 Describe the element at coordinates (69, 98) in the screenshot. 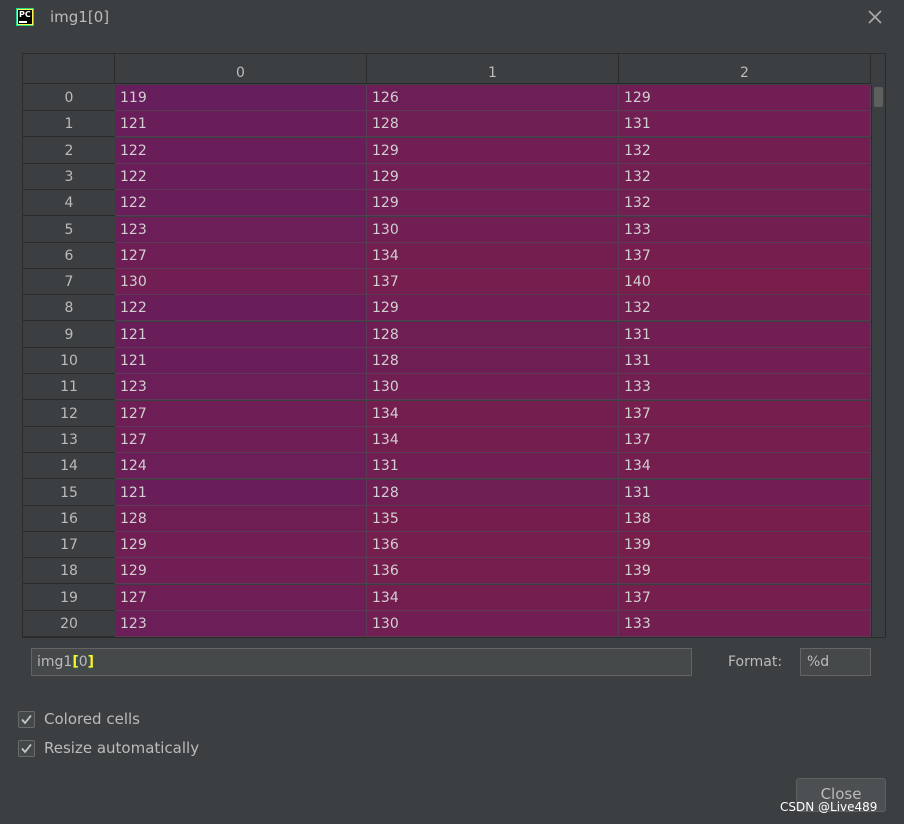

I see `row-header: 0` at that location.